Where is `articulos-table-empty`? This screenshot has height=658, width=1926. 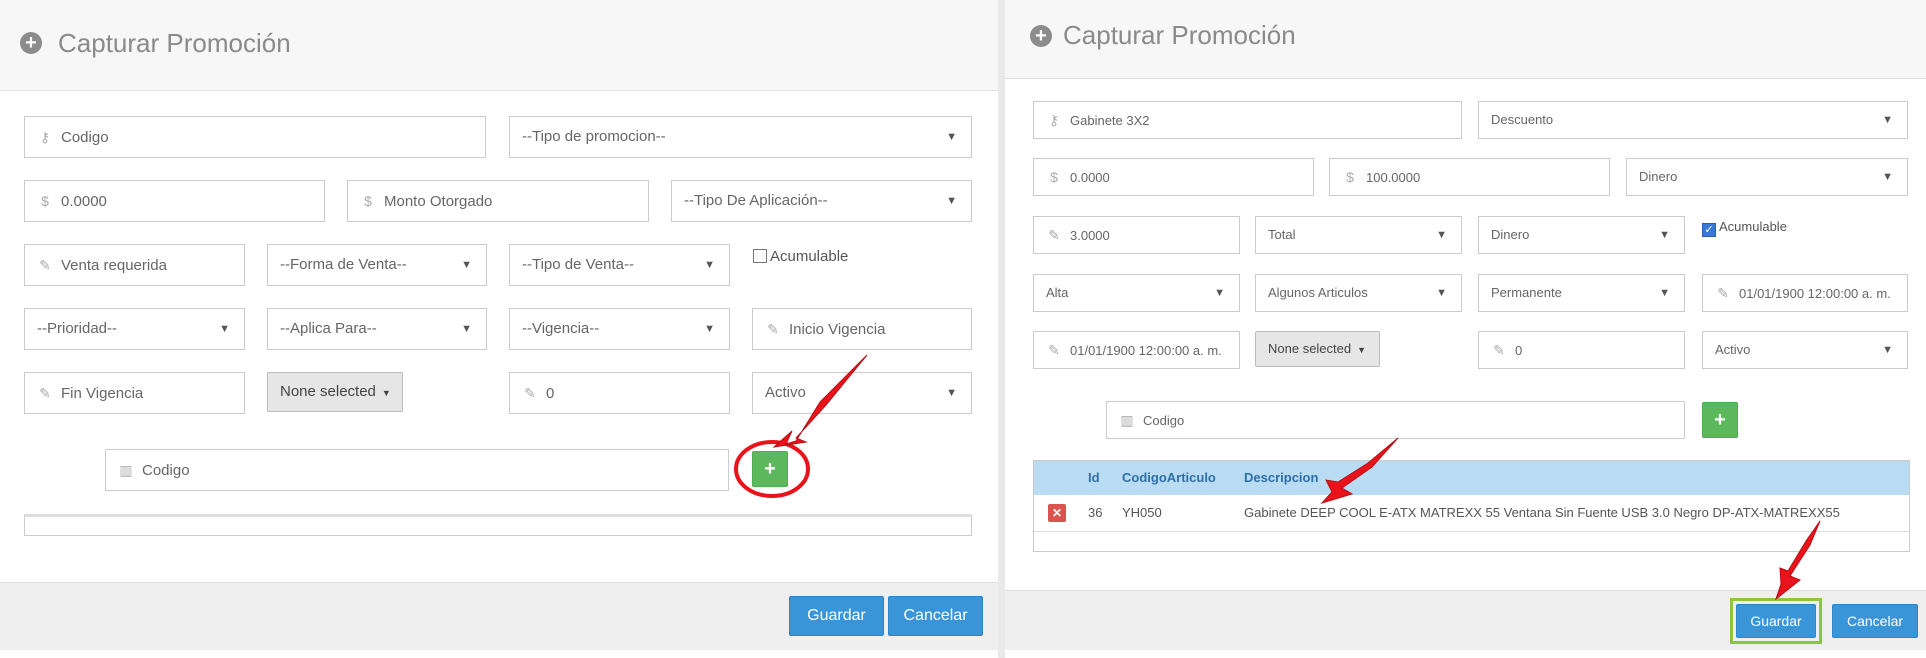 articulos-table-empty is located at coordinates (498, 525).